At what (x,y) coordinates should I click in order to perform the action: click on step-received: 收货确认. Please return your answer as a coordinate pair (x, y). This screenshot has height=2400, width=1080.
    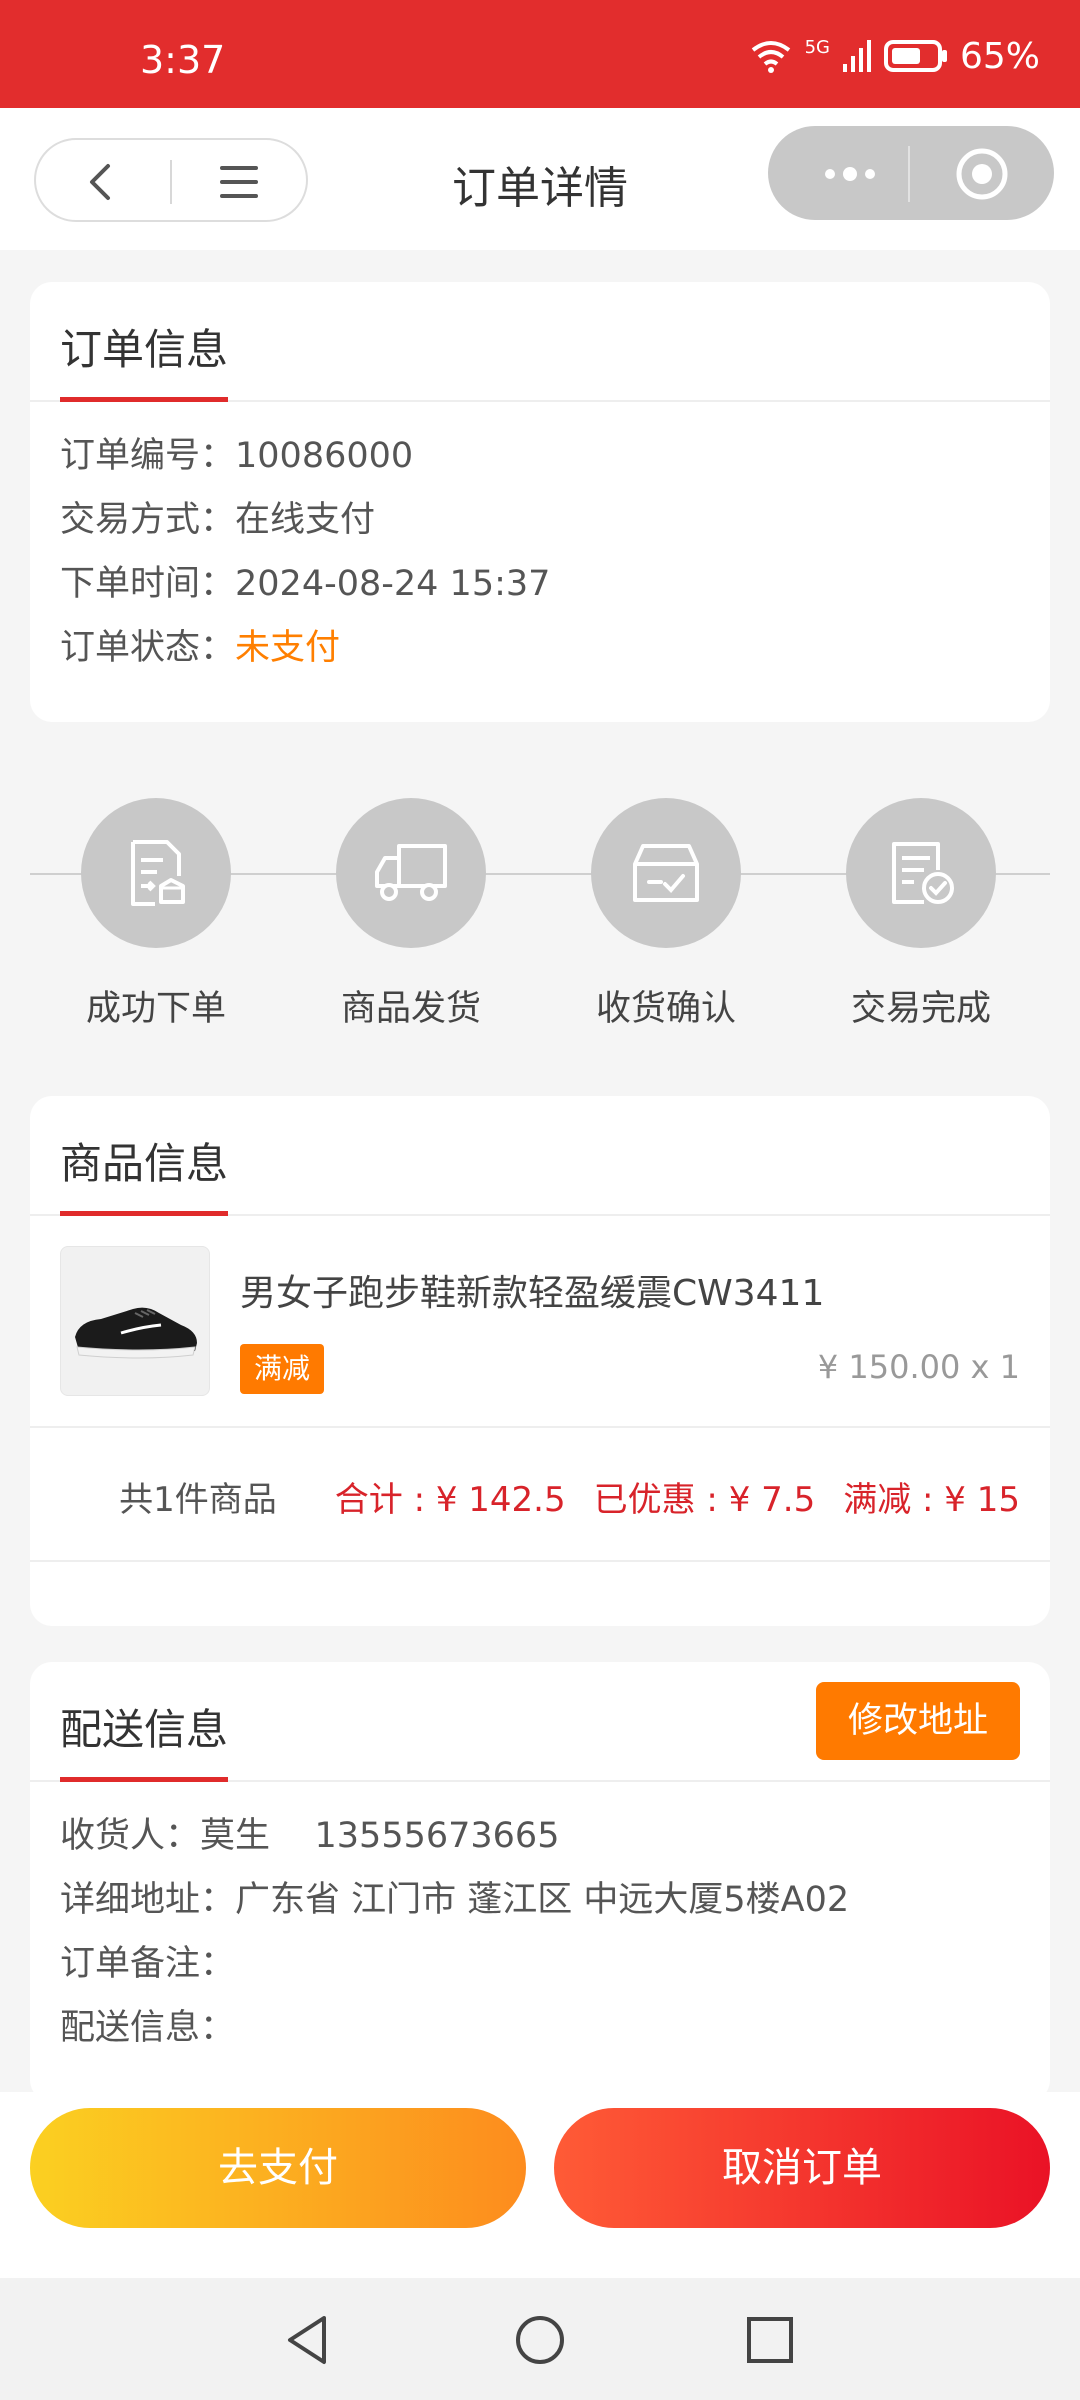
    Looking at the image, I should click on (666, 914).